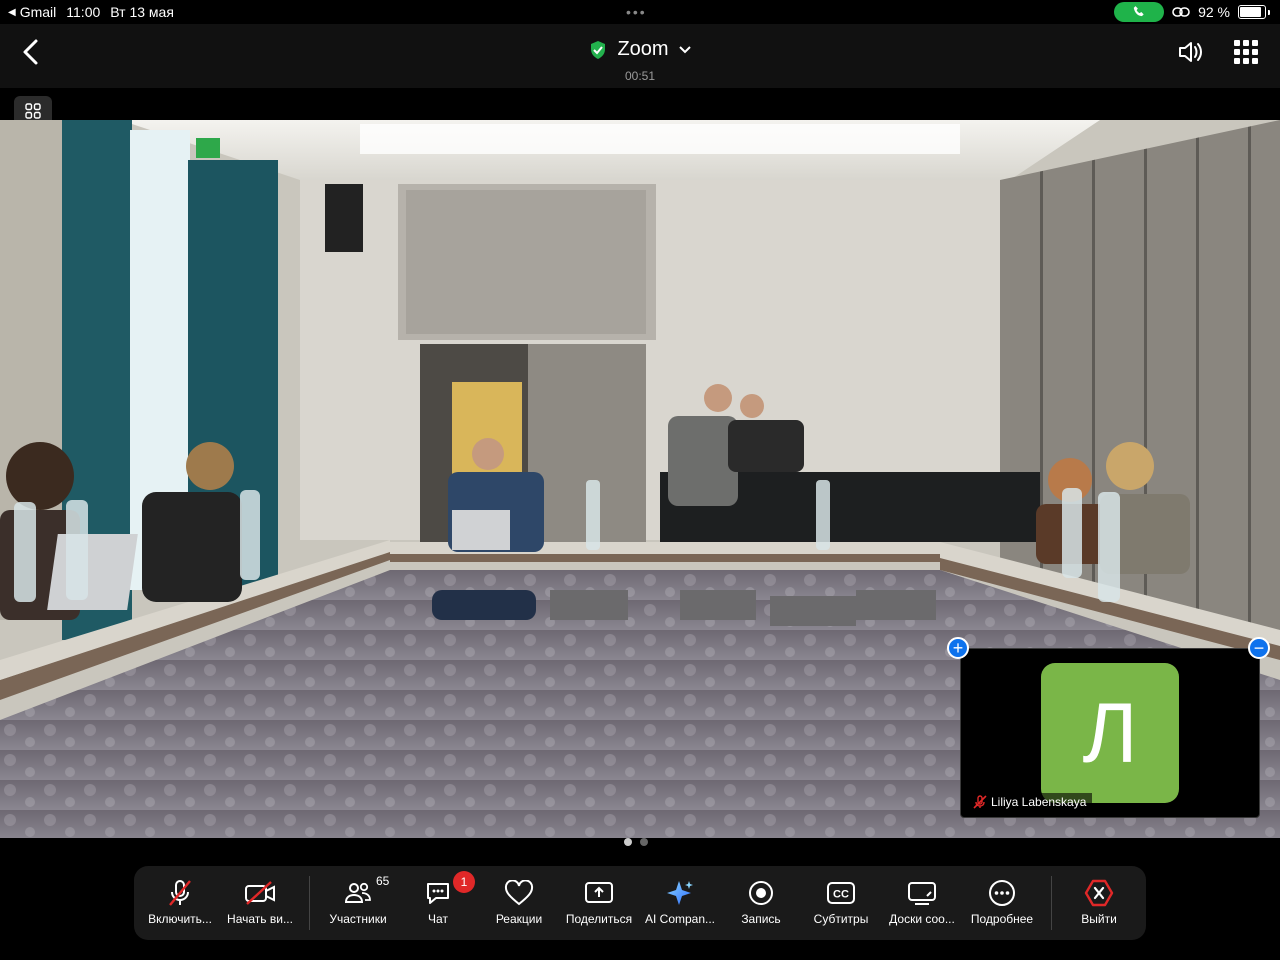 Image resolution: width=1280 pixels, height=960 pixels. Describe the element at coordinates (1039, 802) in the screenshot. I see `self-name-label: Liliya Labenskaya` at that location.